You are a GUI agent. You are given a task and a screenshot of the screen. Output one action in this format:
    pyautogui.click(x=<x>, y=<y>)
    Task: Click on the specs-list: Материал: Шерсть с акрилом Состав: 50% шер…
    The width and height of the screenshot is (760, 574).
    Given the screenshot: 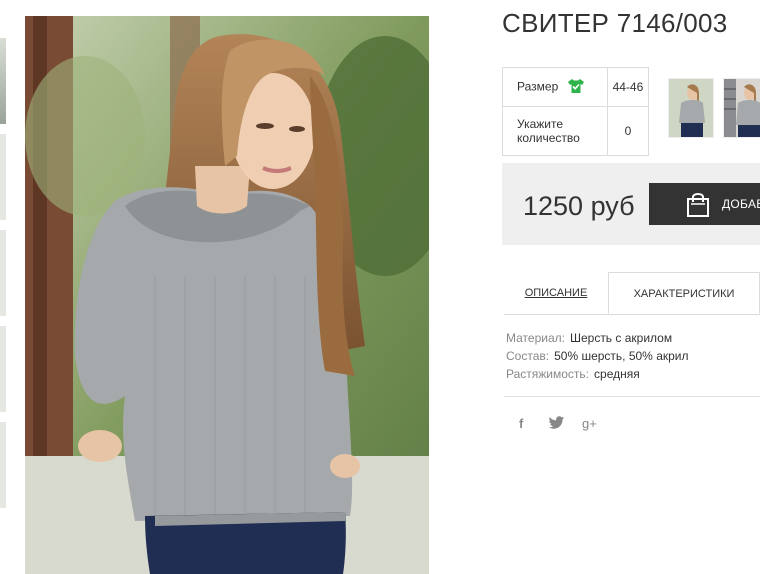 What is the action you would take?
    pyautogui.click(x=597, y=356)
    